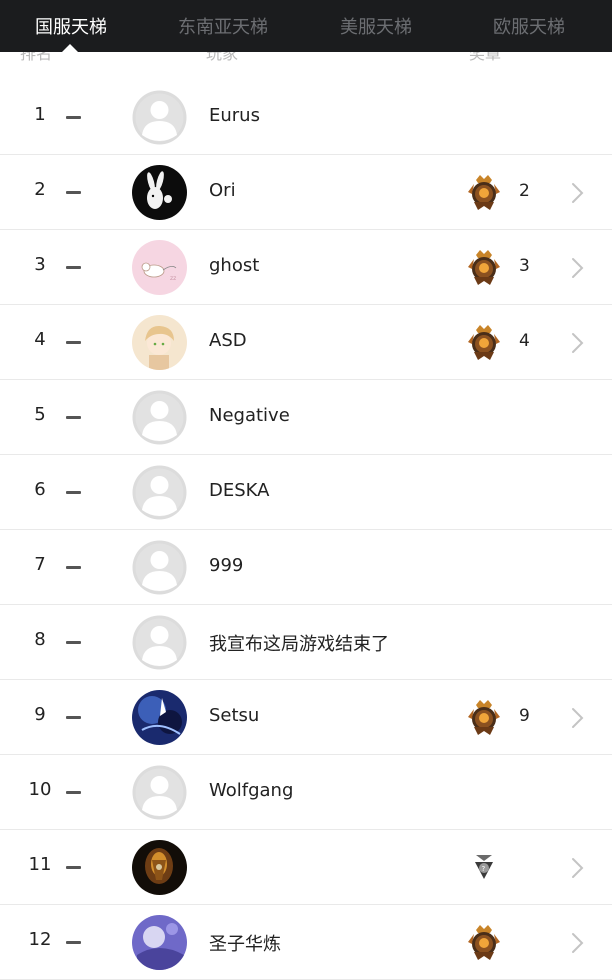 The height and width of the screenshot is (980, 612). I want to click on ladder-row: 8 我宣布这局游戏结束了, so click(306, 642).